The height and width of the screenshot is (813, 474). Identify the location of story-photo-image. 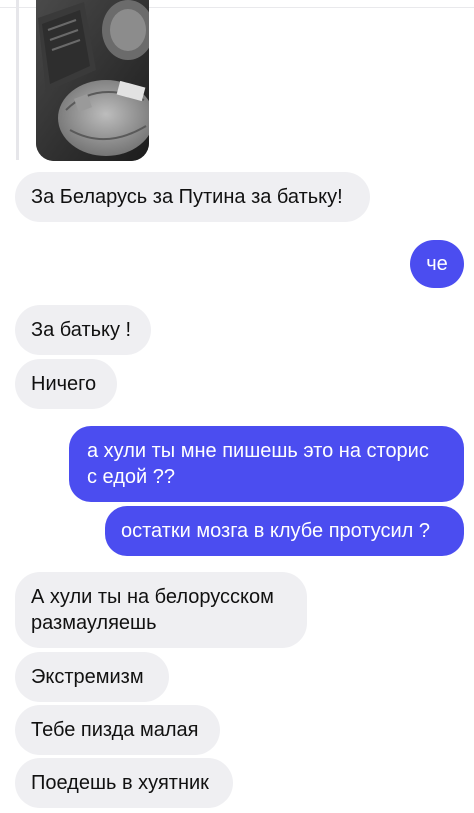
(92, 80).